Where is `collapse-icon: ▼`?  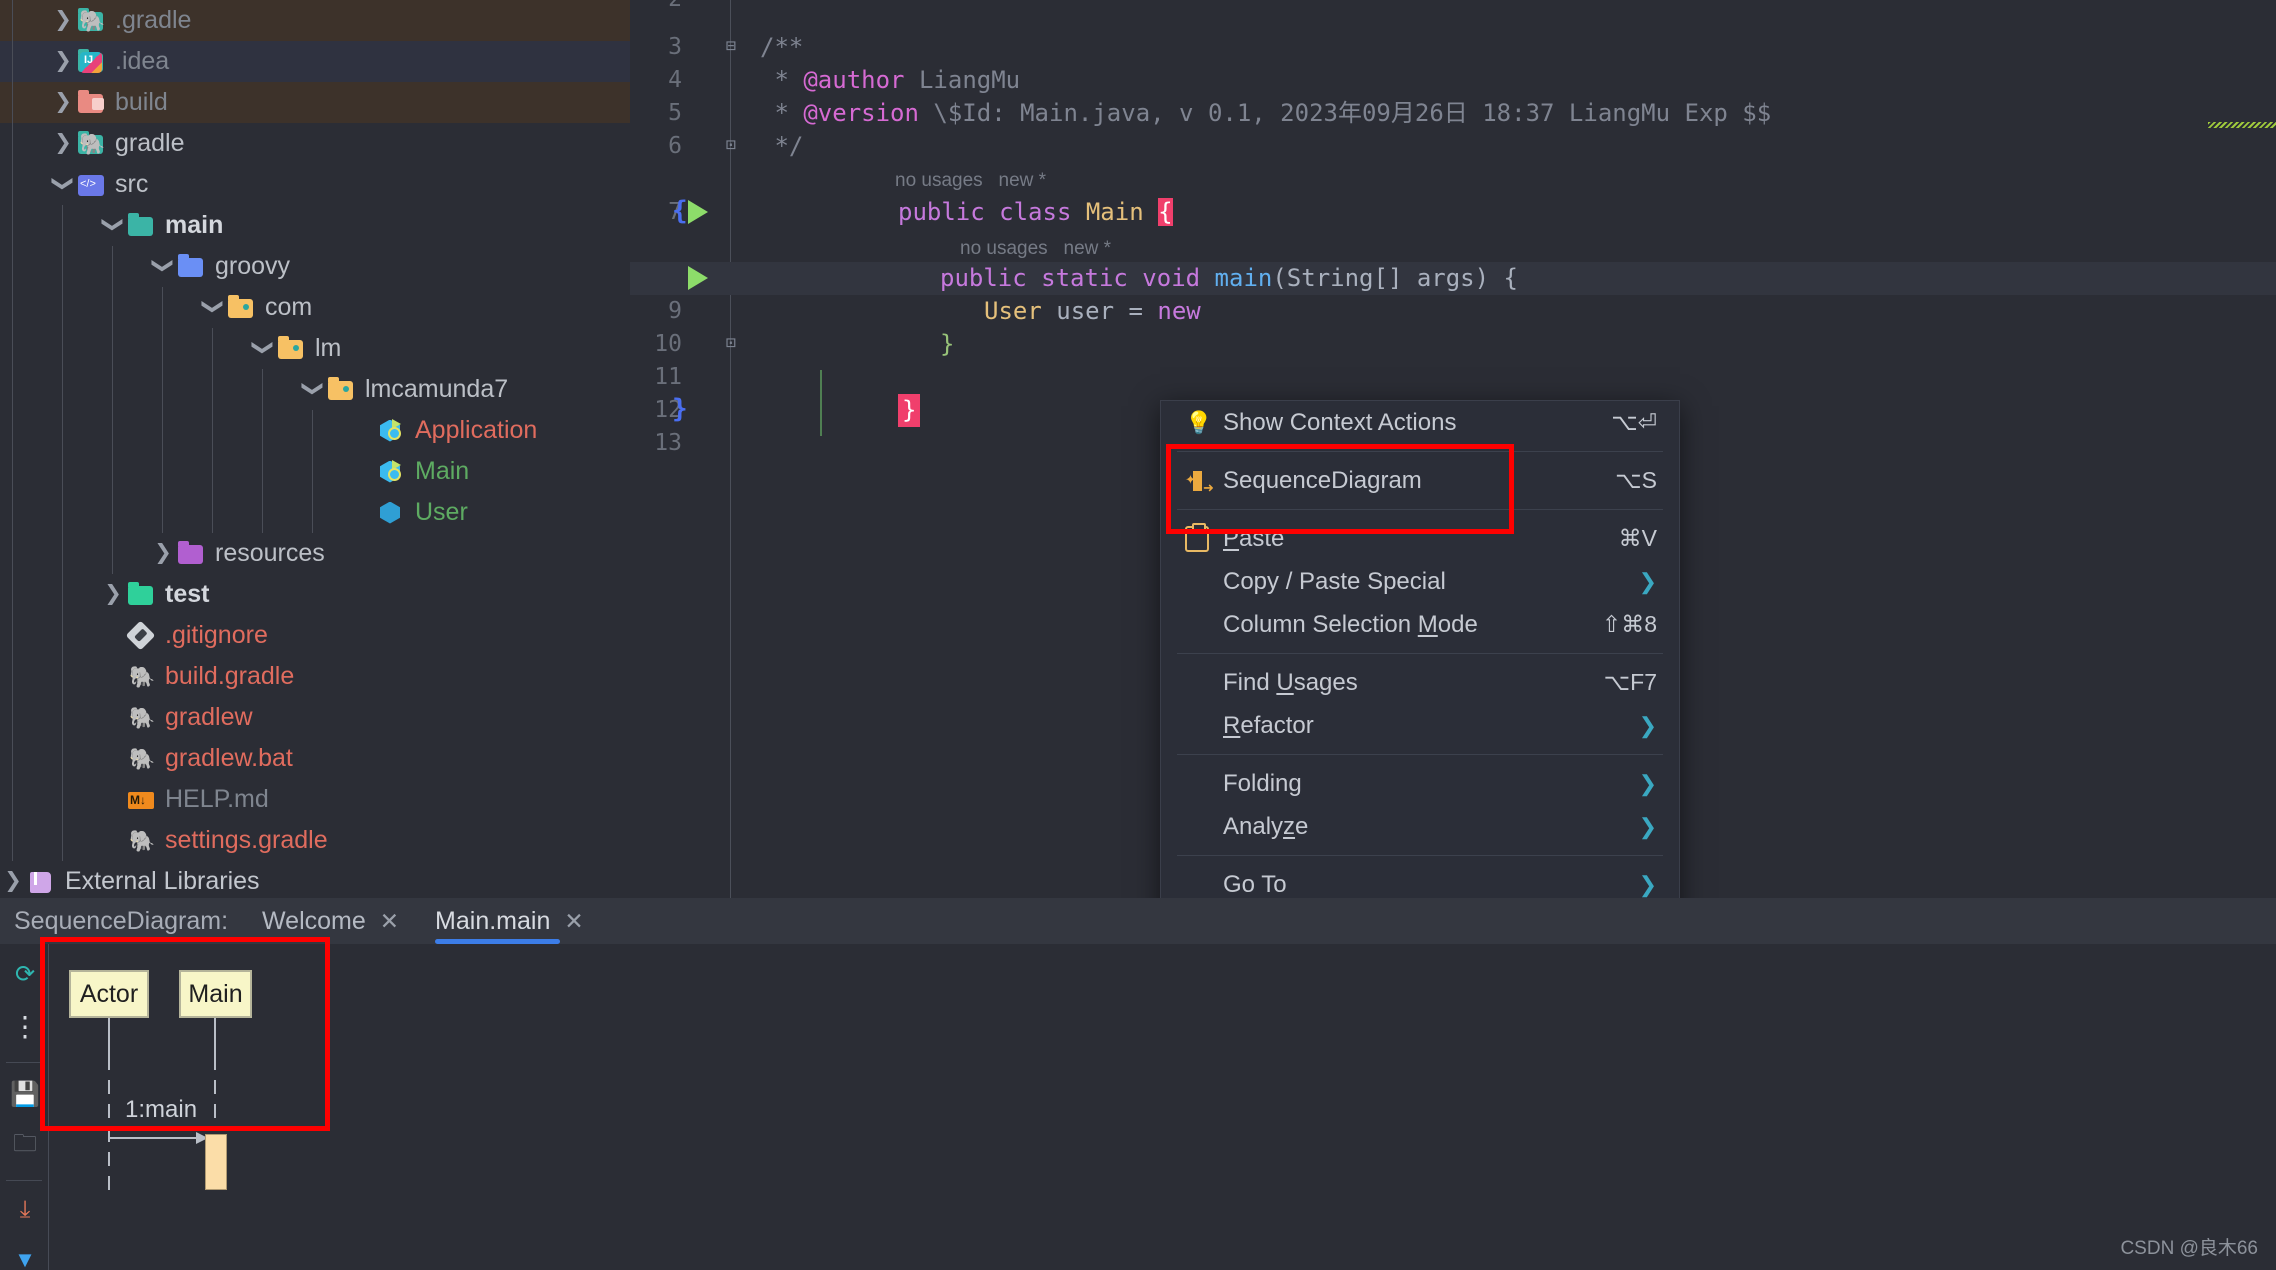 collapse-icon: ▼ is located at coordinates (25, 1257).